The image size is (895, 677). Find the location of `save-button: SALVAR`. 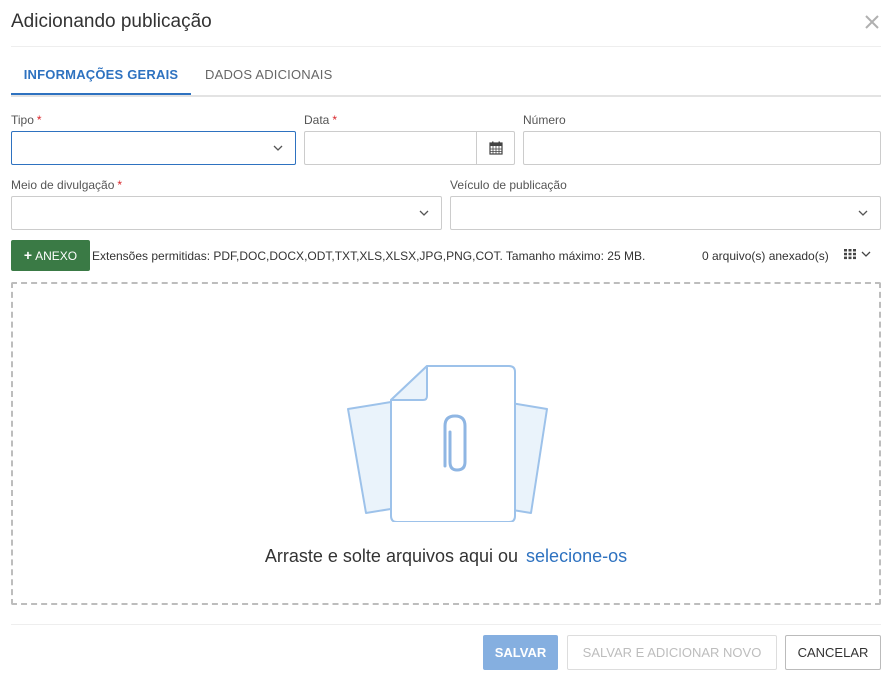

save-button: SALVAR is located at coordinates (520, 652).